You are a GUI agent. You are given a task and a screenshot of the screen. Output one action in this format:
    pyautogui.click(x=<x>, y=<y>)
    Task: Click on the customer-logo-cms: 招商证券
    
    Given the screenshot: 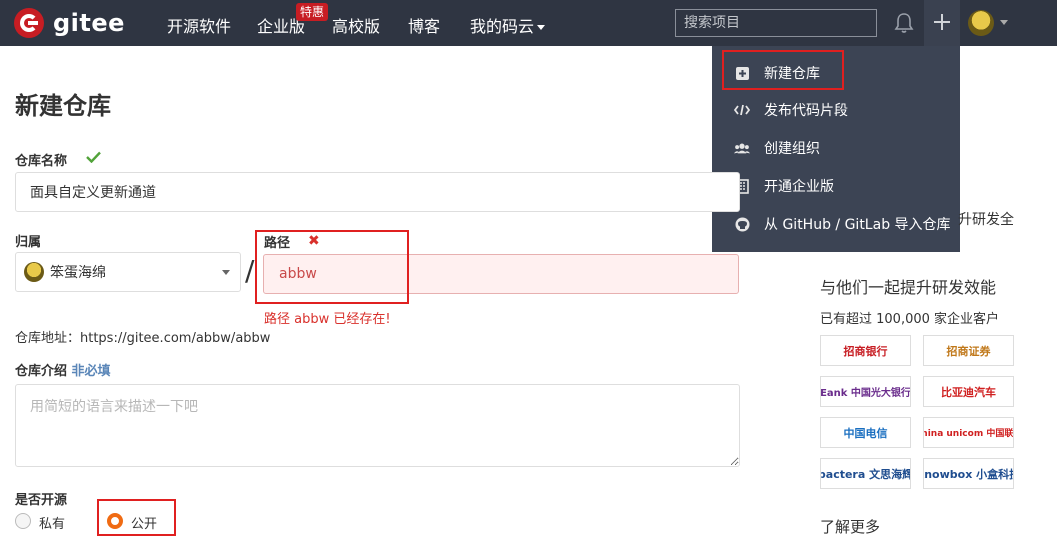 What is the action you would take?
    pyautogui.click(x=968, y=350)
    